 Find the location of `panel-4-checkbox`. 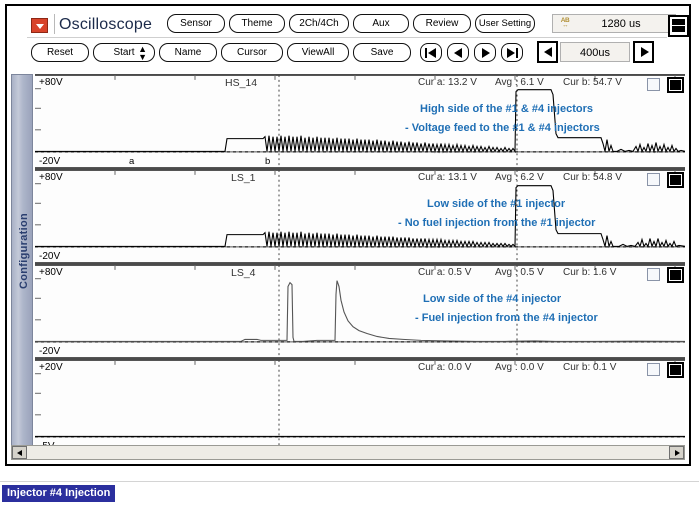

panel-4-checkbox is located at coordinates (653, 369).